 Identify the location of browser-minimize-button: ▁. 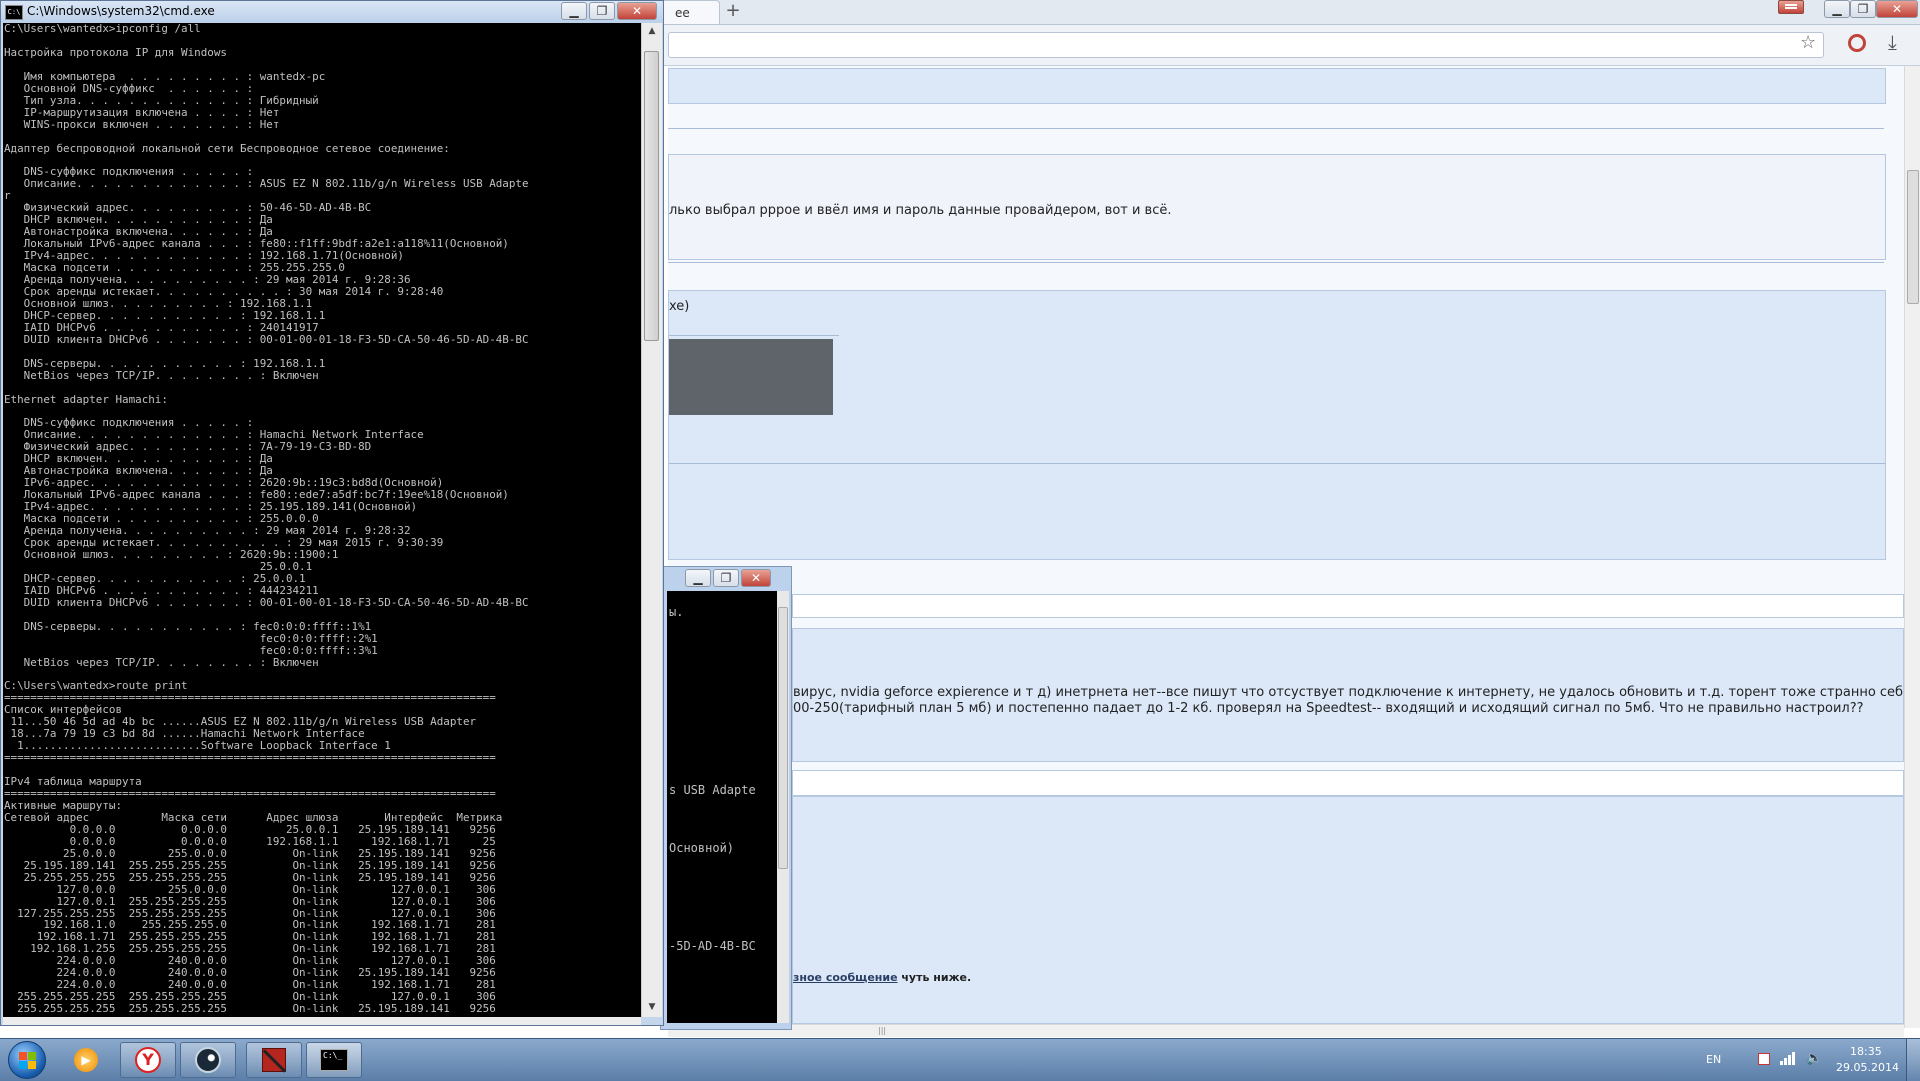
(1837, 9).